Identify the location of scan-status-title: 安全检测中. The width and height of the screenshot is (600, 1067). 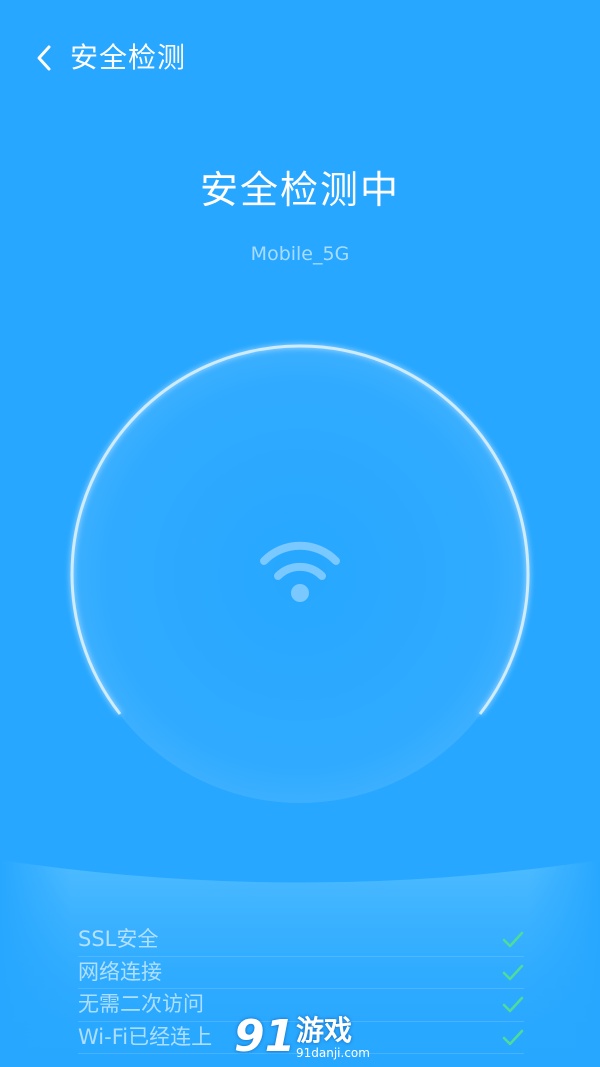
(299, 190).